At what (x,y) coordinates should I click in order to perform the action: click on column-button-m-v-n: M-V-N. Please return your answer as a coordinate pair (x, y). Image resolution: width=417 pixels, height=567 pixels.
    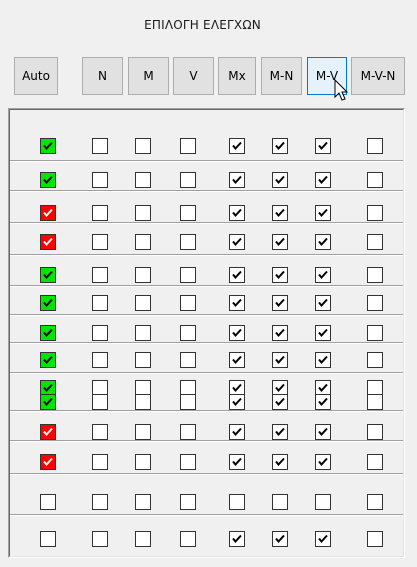
    Looking at the image, I should click on (378, 76).